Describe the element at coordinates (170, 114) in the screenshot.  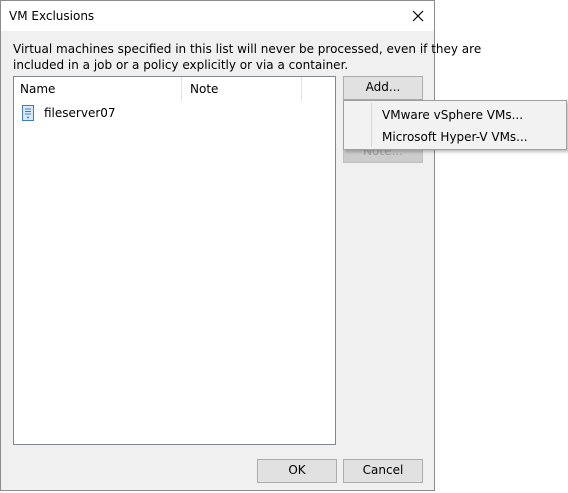
I see `table-row: fileserver07` at that location.